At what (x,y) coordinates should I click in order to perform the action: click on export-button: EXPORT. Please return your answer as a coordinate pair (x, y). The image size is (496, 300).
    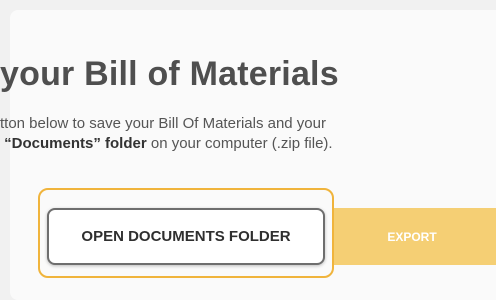
    Looking at the image, I should click on (415, 236).